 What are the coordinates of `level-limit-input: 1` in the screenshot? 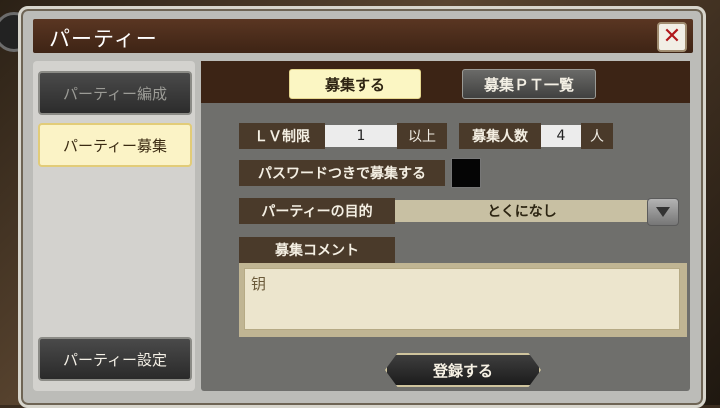 It's located at (361, 136).